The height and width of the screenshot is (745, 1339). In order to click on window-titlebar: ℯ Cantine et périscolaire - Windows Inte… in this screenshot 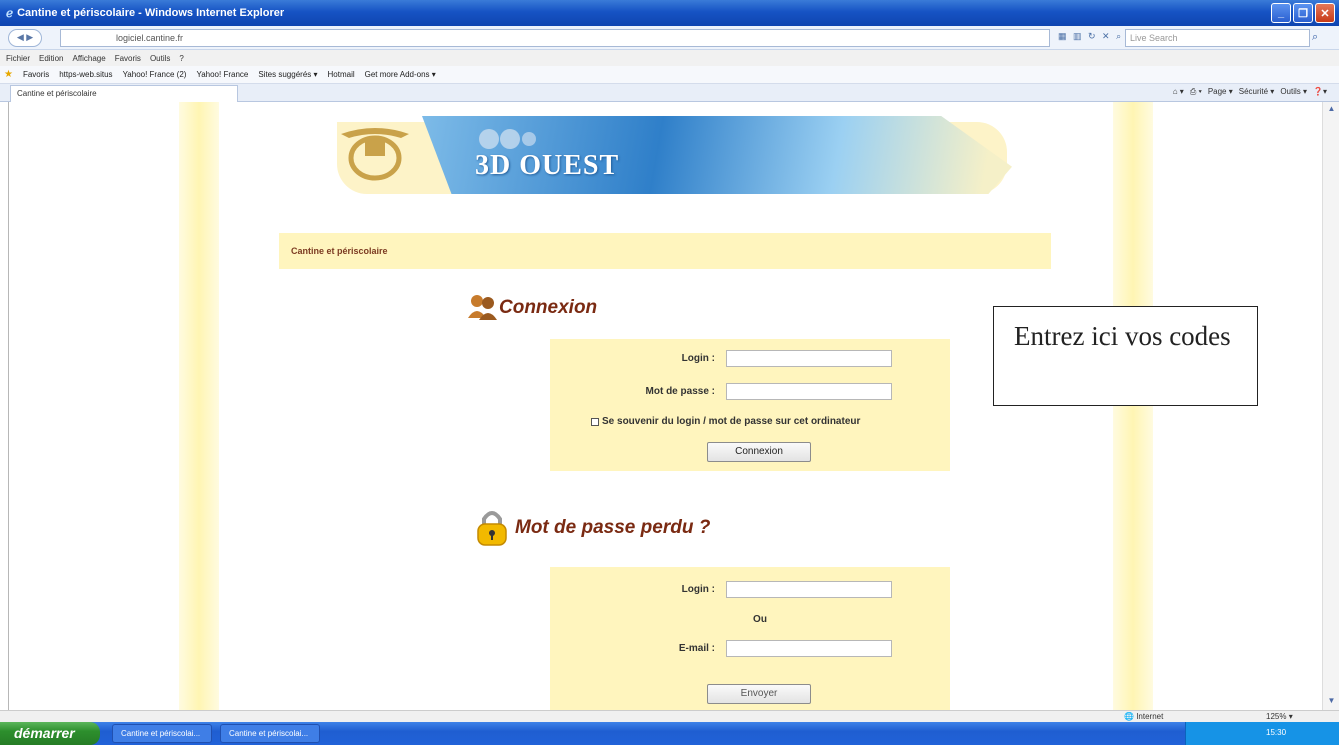, I will do `click(669, 13)`.